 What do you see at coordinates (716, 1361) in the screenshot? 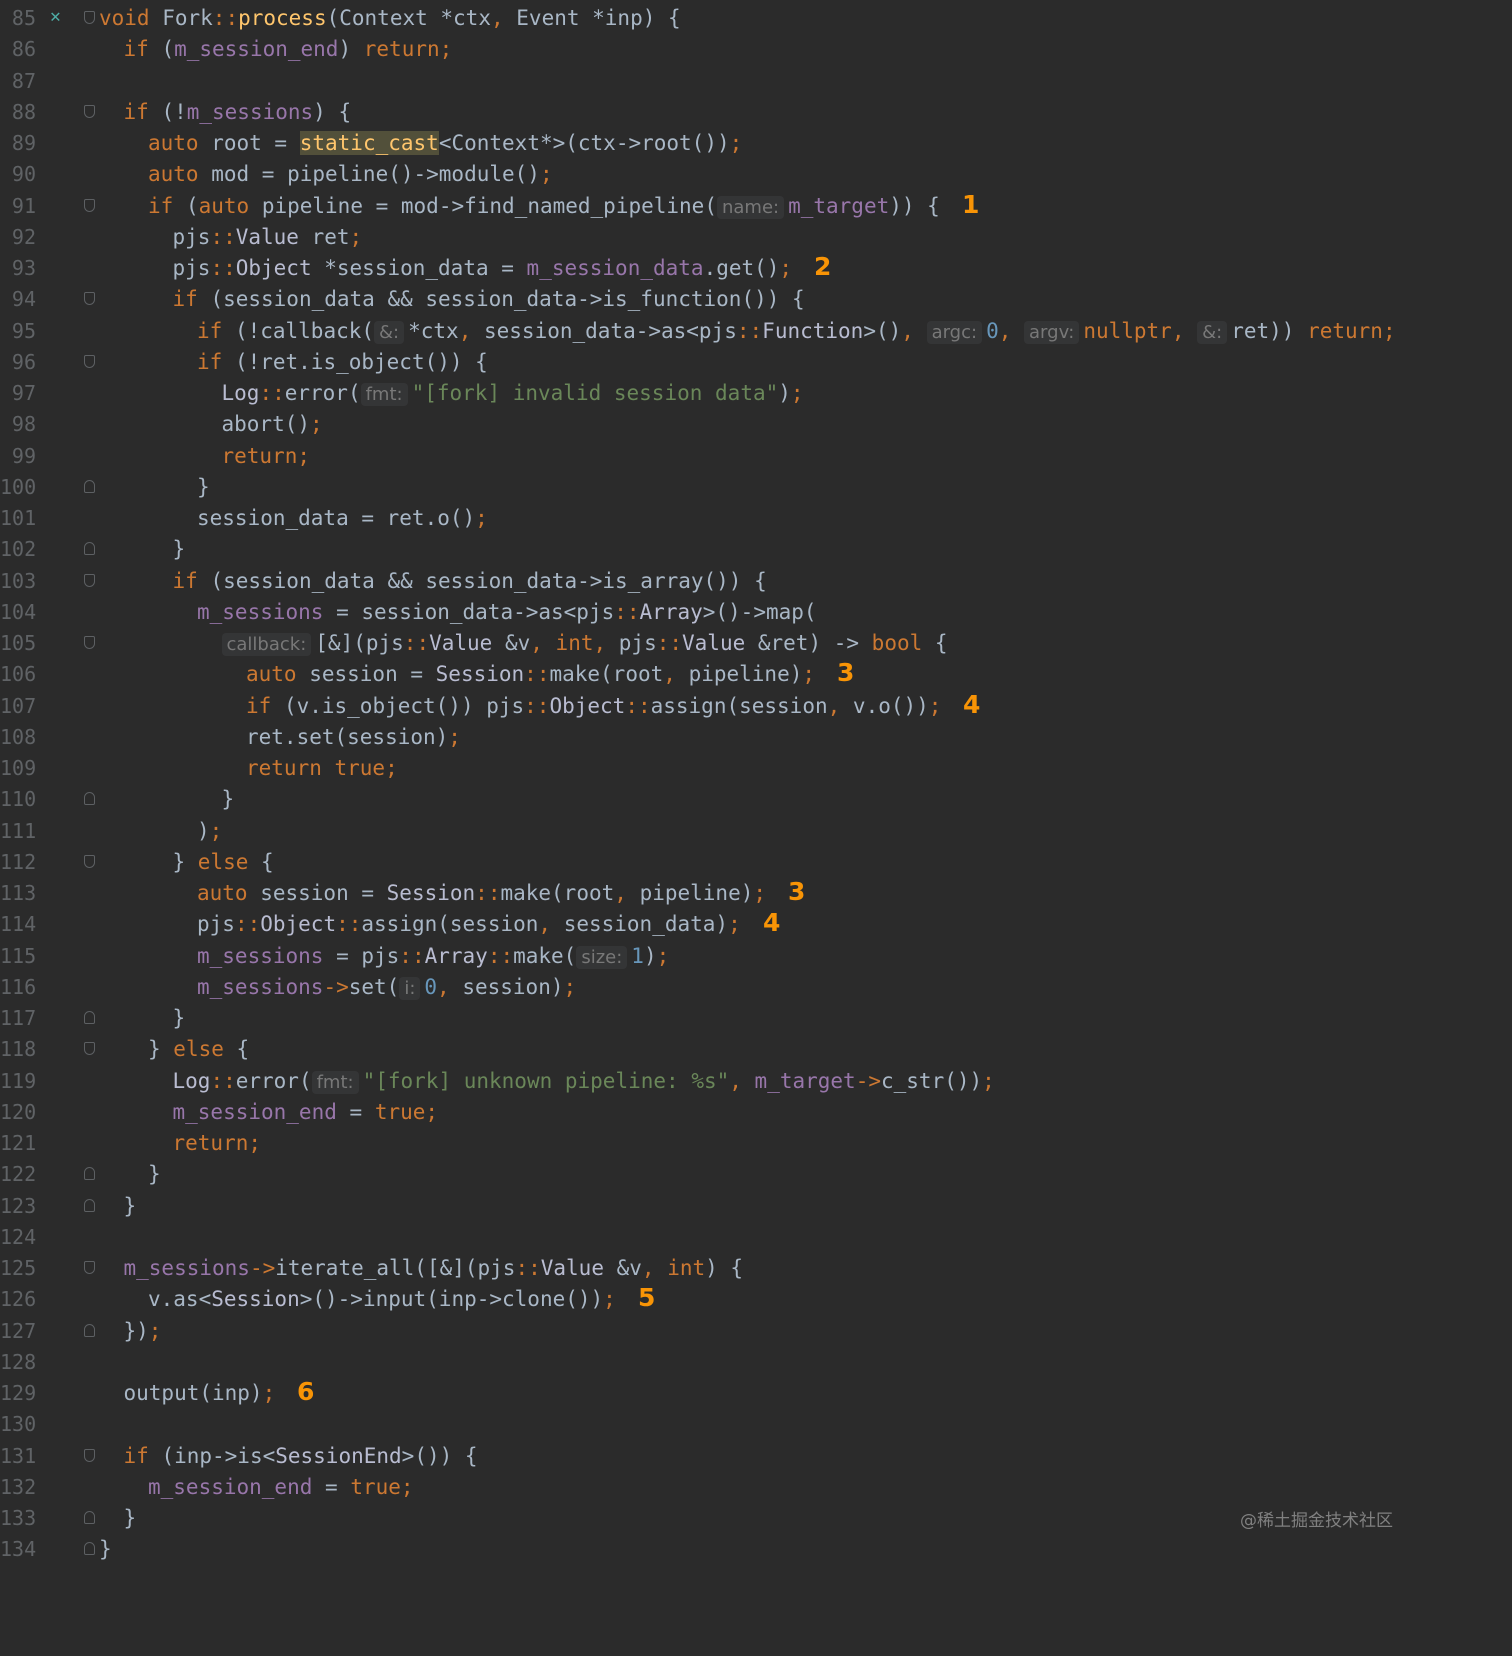
I see `code-line: 128` at bounding box center [716, 1361].